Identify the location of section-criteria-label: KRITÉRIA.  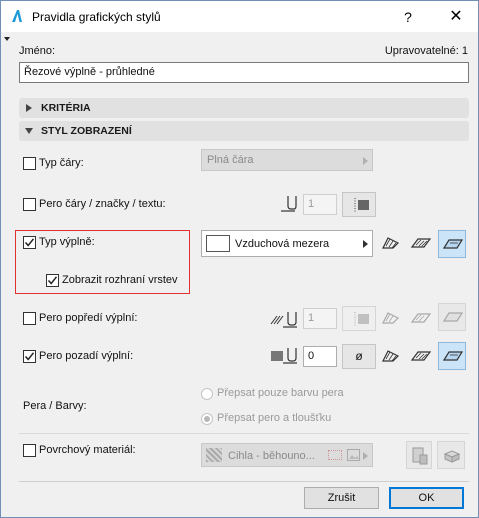
(66, 108).